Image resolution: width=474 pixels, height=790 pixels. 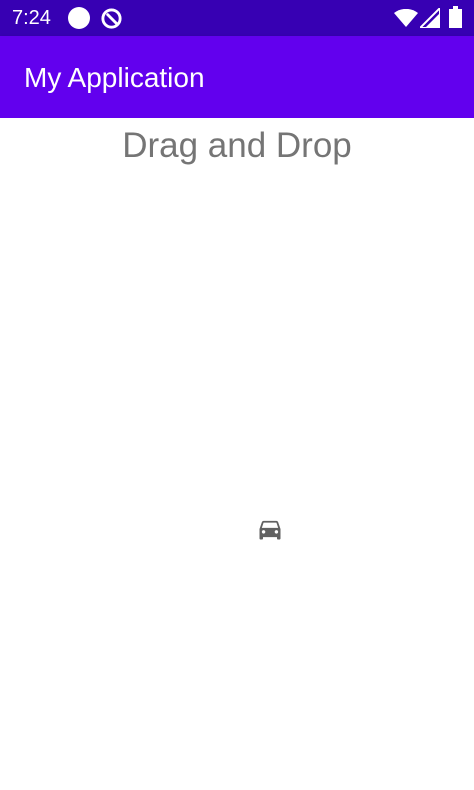 I want to click on q-icon, so click(x=111, y=18).